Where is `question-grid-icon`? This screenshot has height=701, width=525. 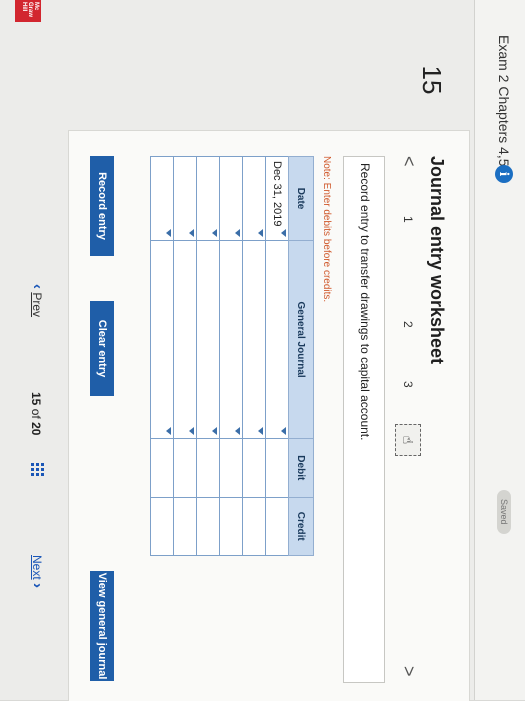 question-grid-icon is located at coordinates (37, 469).